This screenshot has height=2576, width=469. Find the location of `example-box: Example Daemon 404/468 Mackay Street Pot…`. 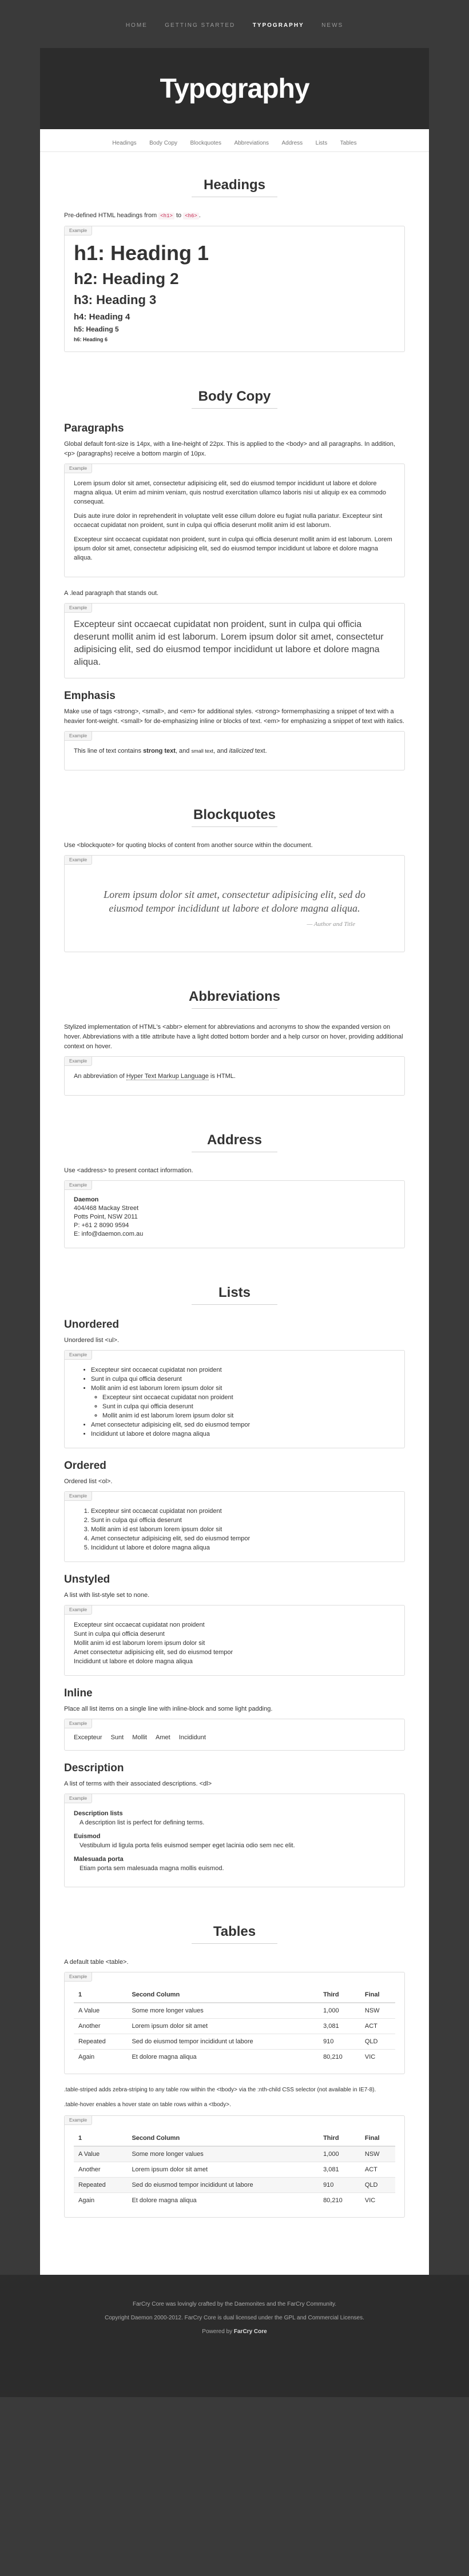

example-box: Example Daemon 404/468 Mackay Street Pot… is located at coordinates (234, 1214).